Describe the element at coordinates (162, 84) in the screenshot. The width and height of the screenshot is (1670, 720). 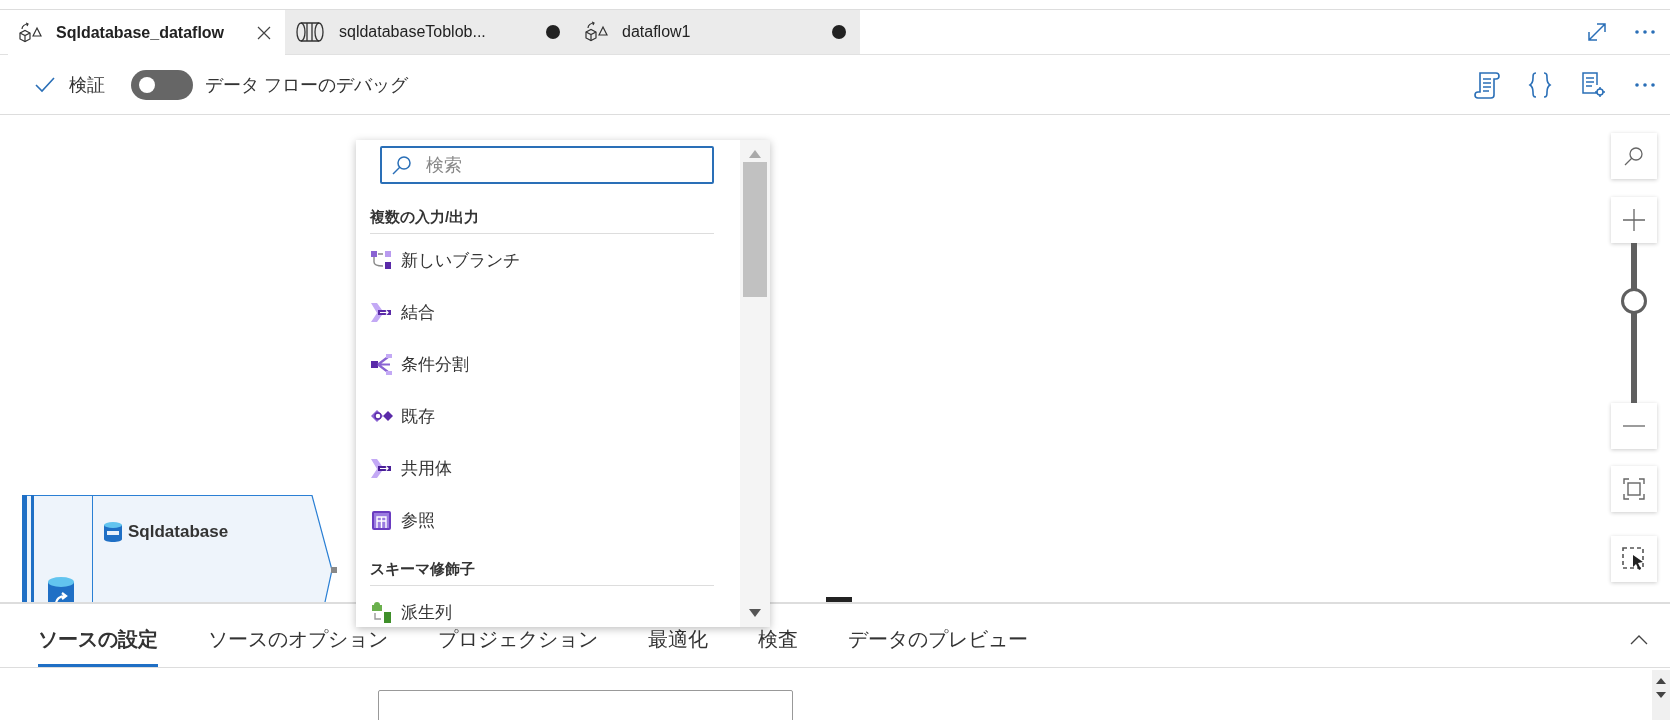
I see `debug-toggle` at that location.